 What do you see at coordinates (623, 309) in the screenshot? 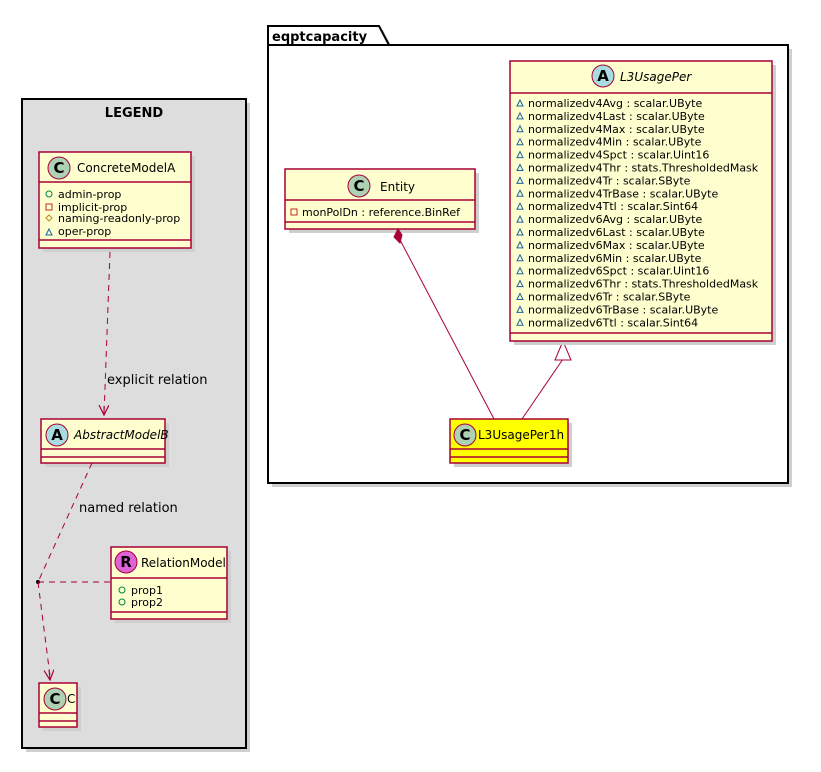
I see `l3usageper-prop: normalizedv6TrBase : scalar.UByte` at bounding box center [623, 309].